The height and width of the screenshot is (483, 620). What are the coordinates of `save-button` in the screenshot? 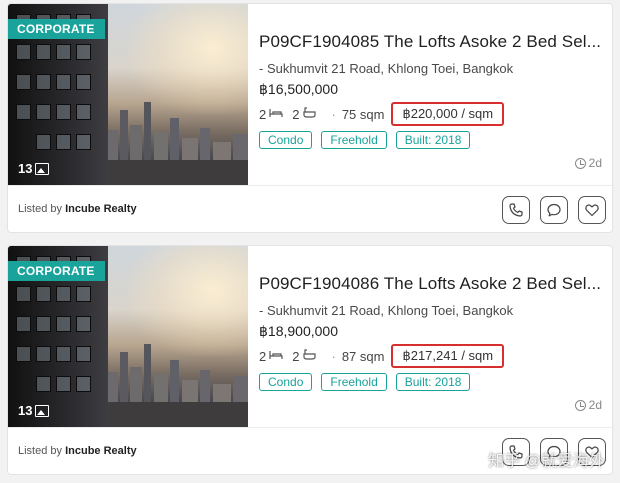 It's located at (592, 210).